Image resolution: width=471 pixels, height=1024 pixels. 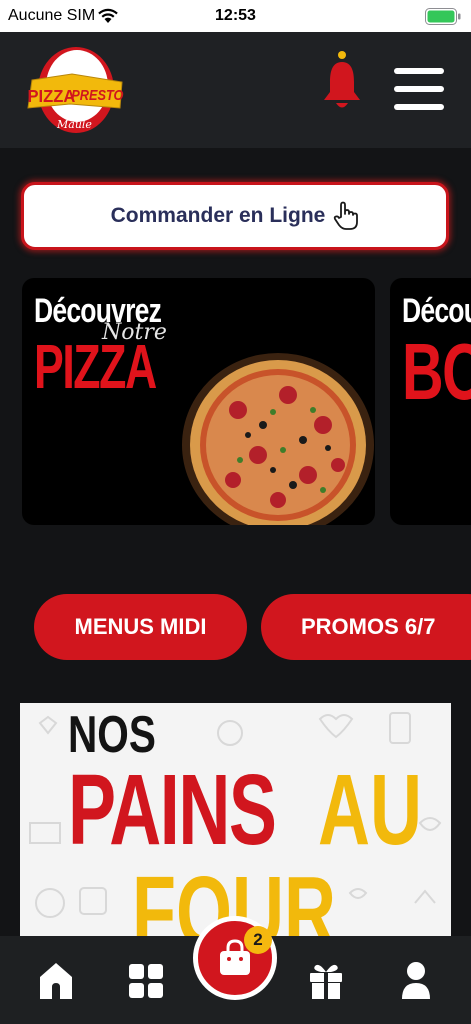 I want to click on bell-icon, so click(x=342, y=81).